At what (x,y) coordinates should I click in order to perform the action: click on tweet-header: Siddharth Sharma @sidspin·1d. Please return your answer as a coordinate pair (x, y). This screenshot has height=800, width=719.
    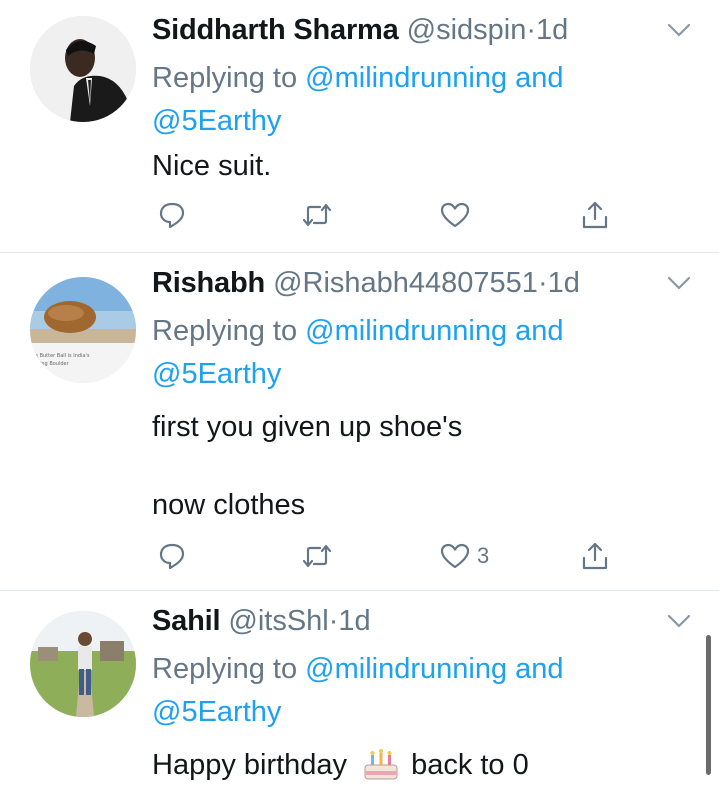
    Looking at the image, I should click on (360, 30).